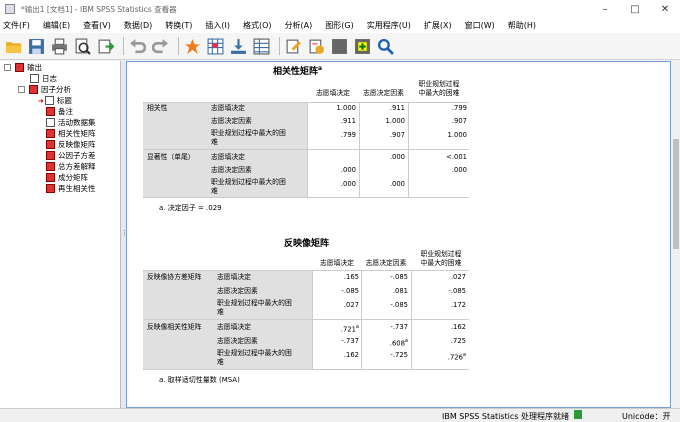 The image size is (680, 422). I want to click on toolbar-separator, so click(178, 46).